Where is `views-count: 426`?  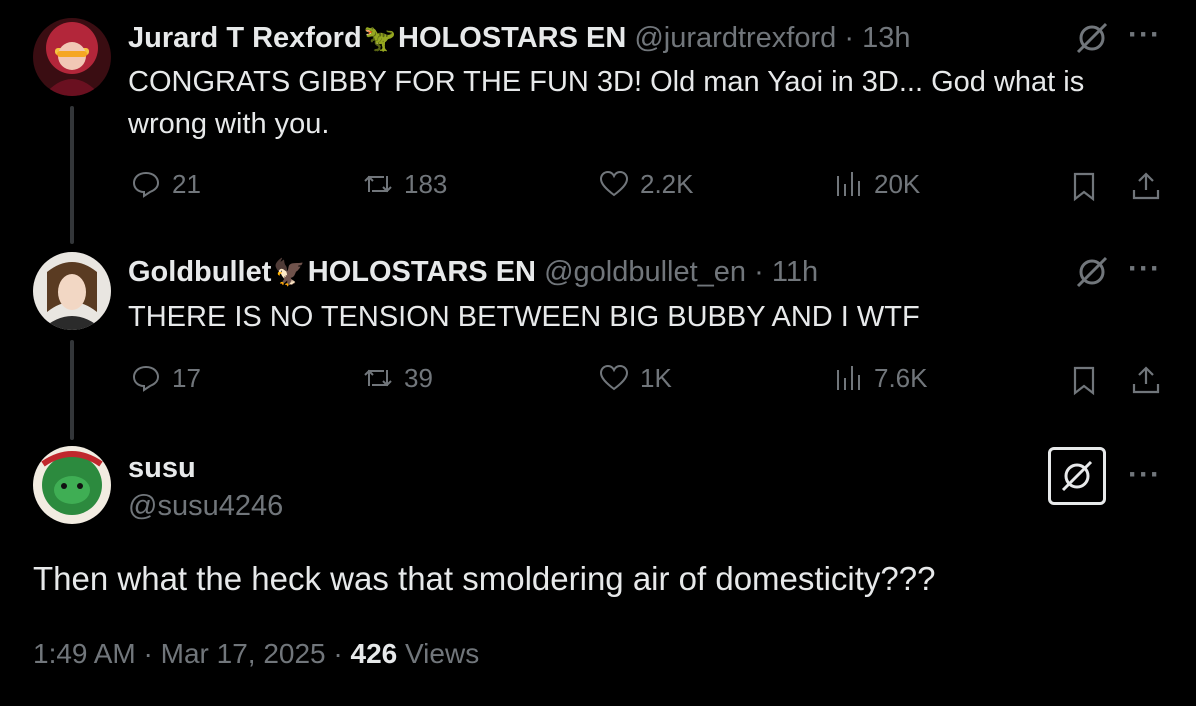
views-count: 426 is located at coordinates (374, 653).